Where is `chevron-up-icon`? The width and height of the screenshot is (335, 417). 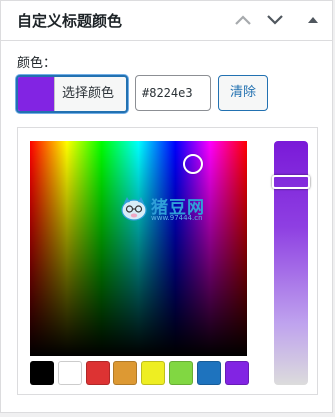 chevron-up-icon is located at coordinates (243, 20).